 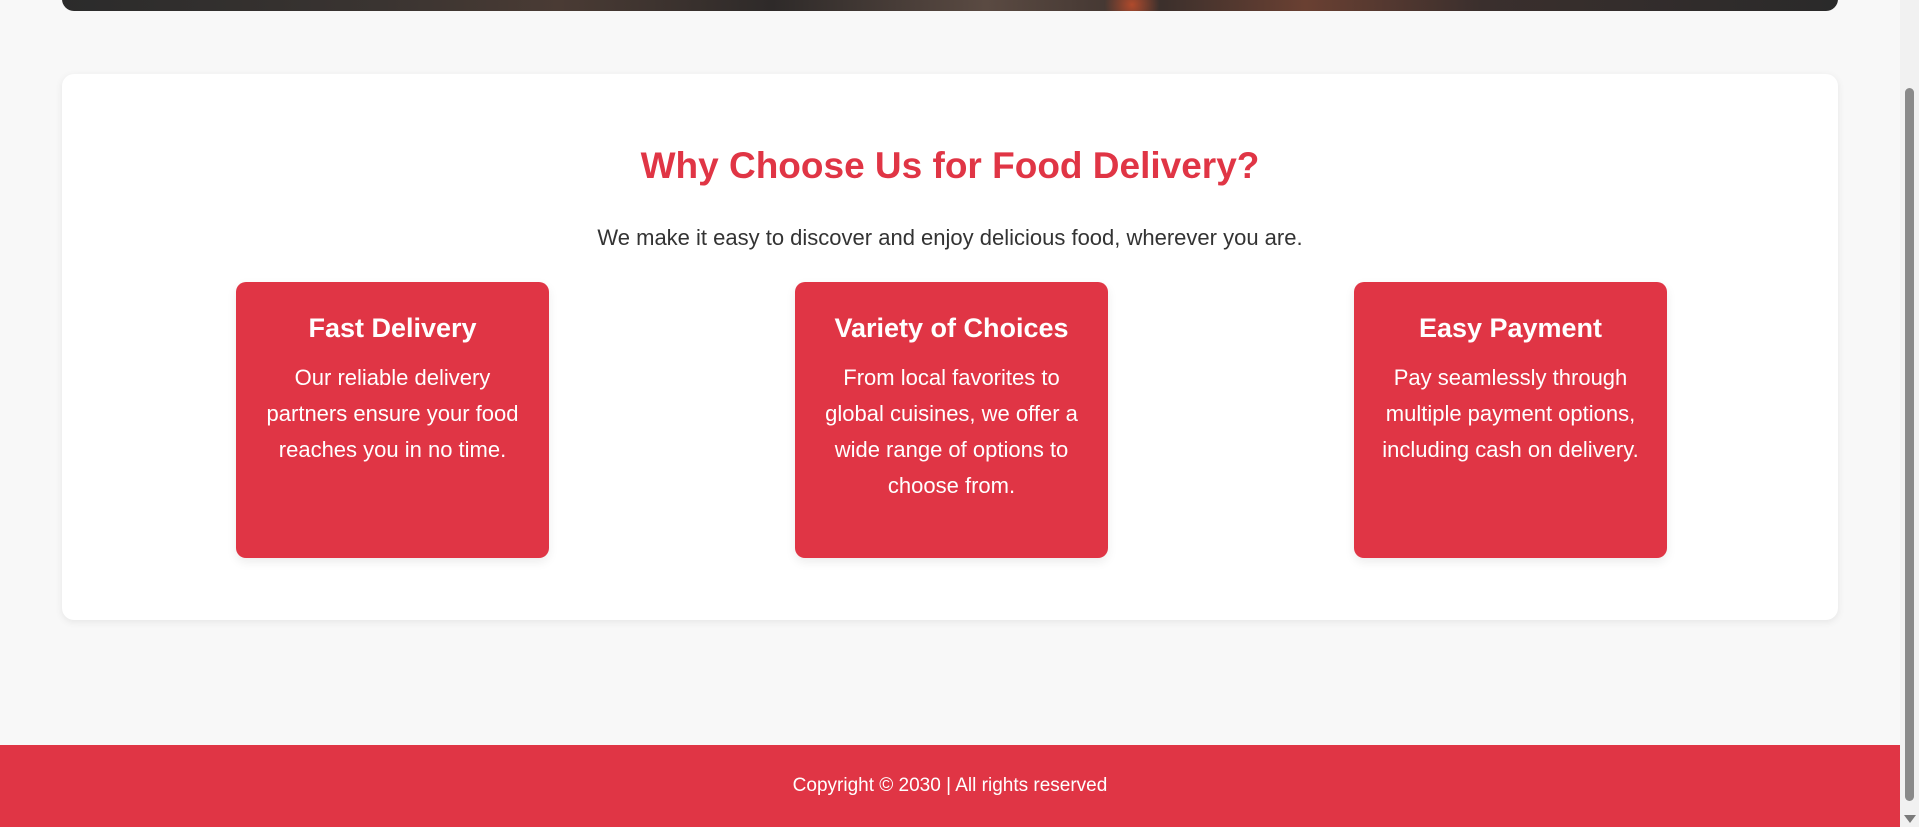 I want to click on site-footer: Copyright © 2030 | All rights reserved, so click(x=950, y=786).